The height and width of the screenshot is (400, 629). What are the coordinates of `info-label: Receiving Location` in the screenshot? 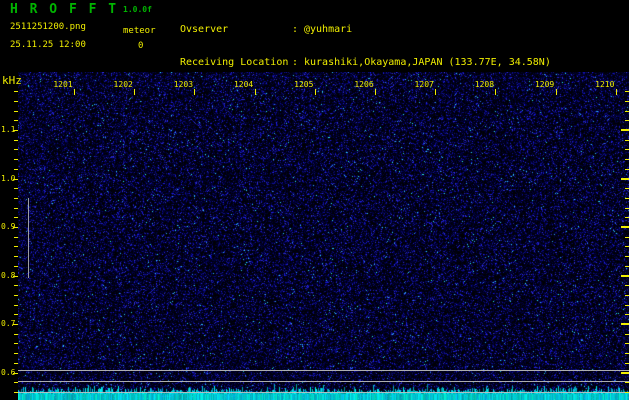 It's located at (234, 62).